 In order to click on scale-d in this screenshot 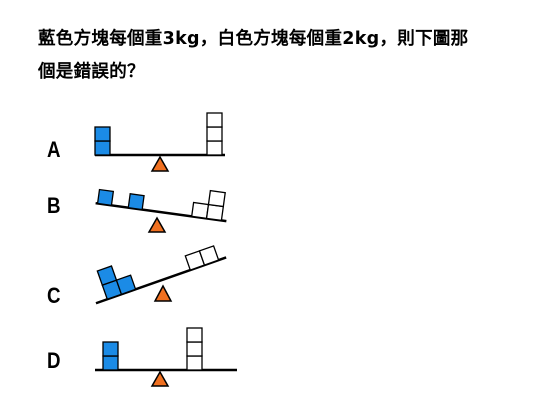, I will do `click(166, 357)`.